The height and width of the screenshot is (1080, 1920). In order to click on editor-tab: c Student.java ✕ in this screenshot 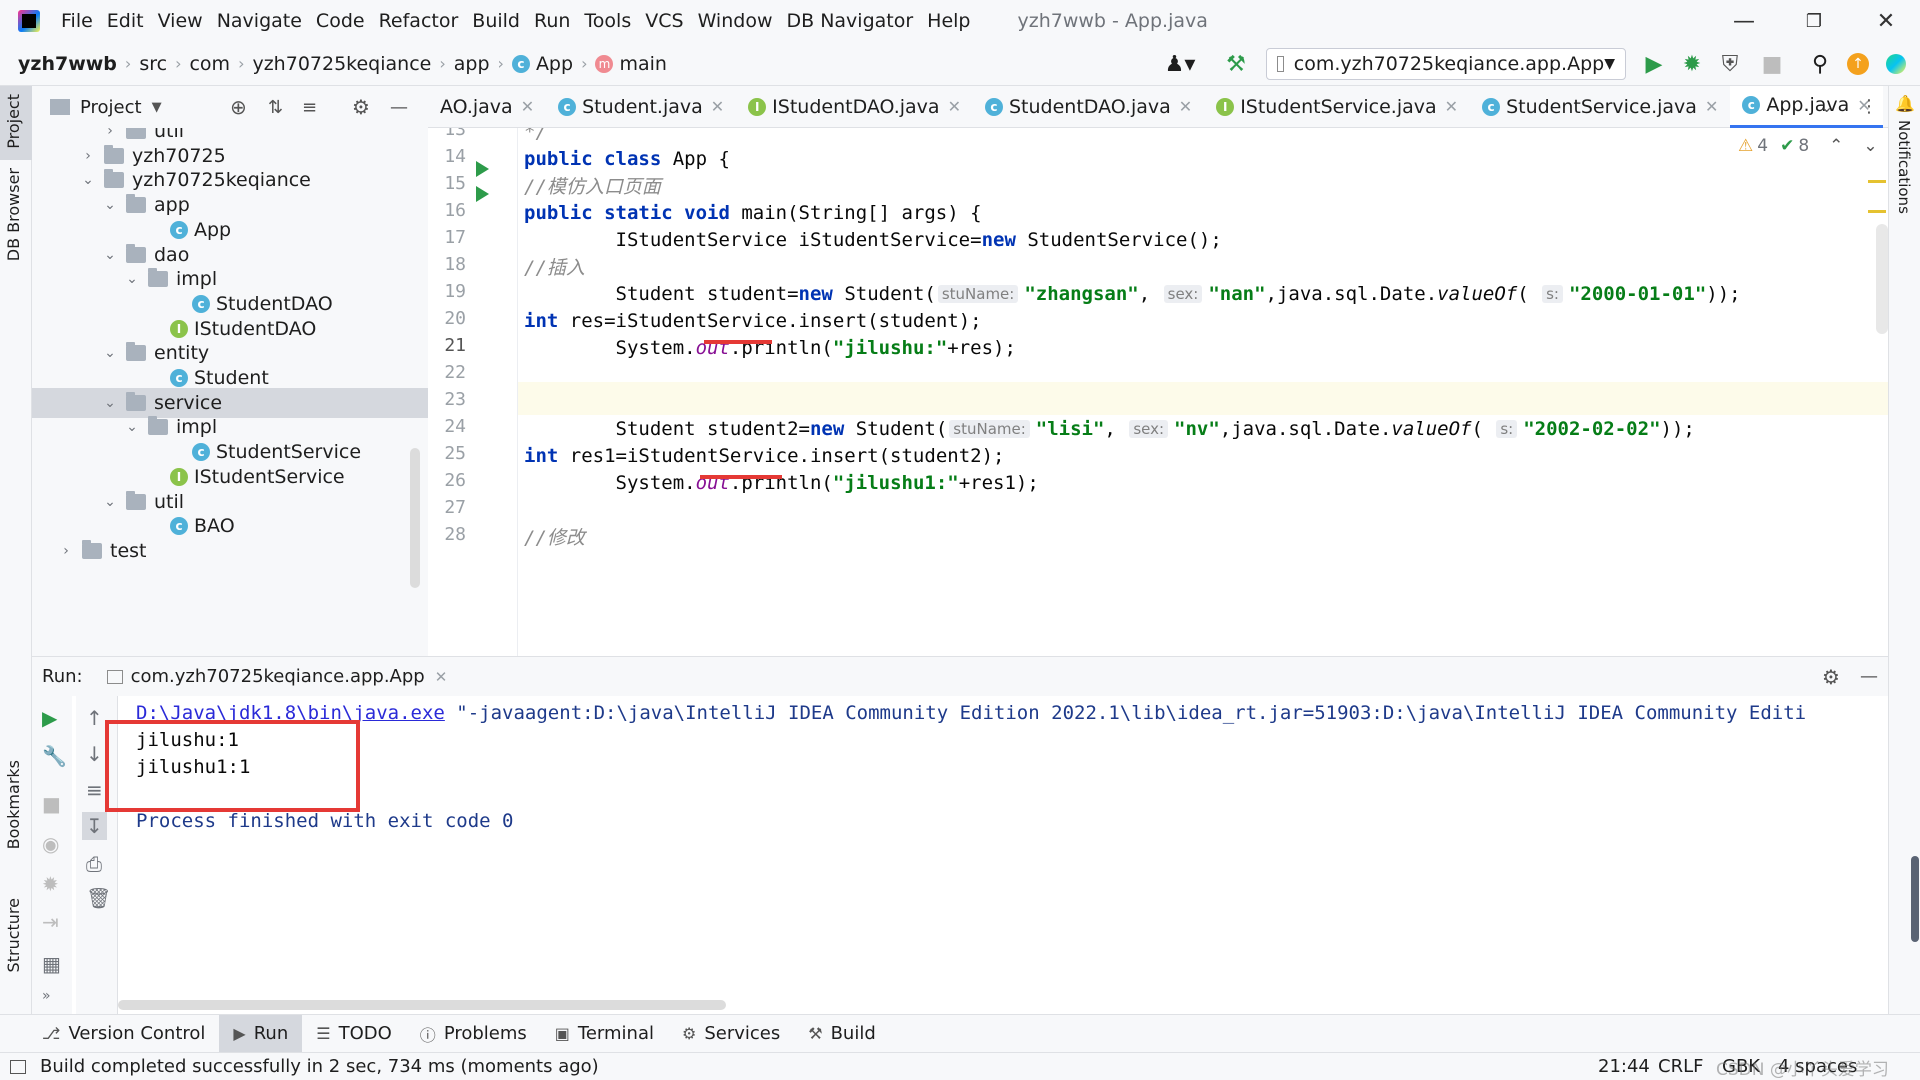, I will do `click(641, 107)`.